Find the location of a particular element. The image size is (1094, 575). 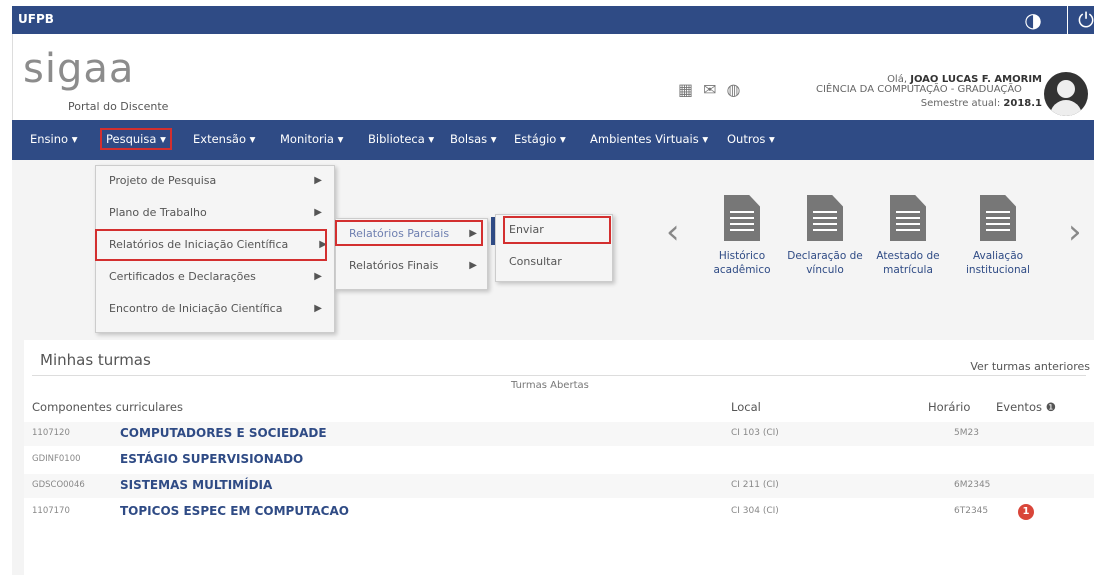

nav-outros: Outros ▾ is located at coordinates (751, 139).